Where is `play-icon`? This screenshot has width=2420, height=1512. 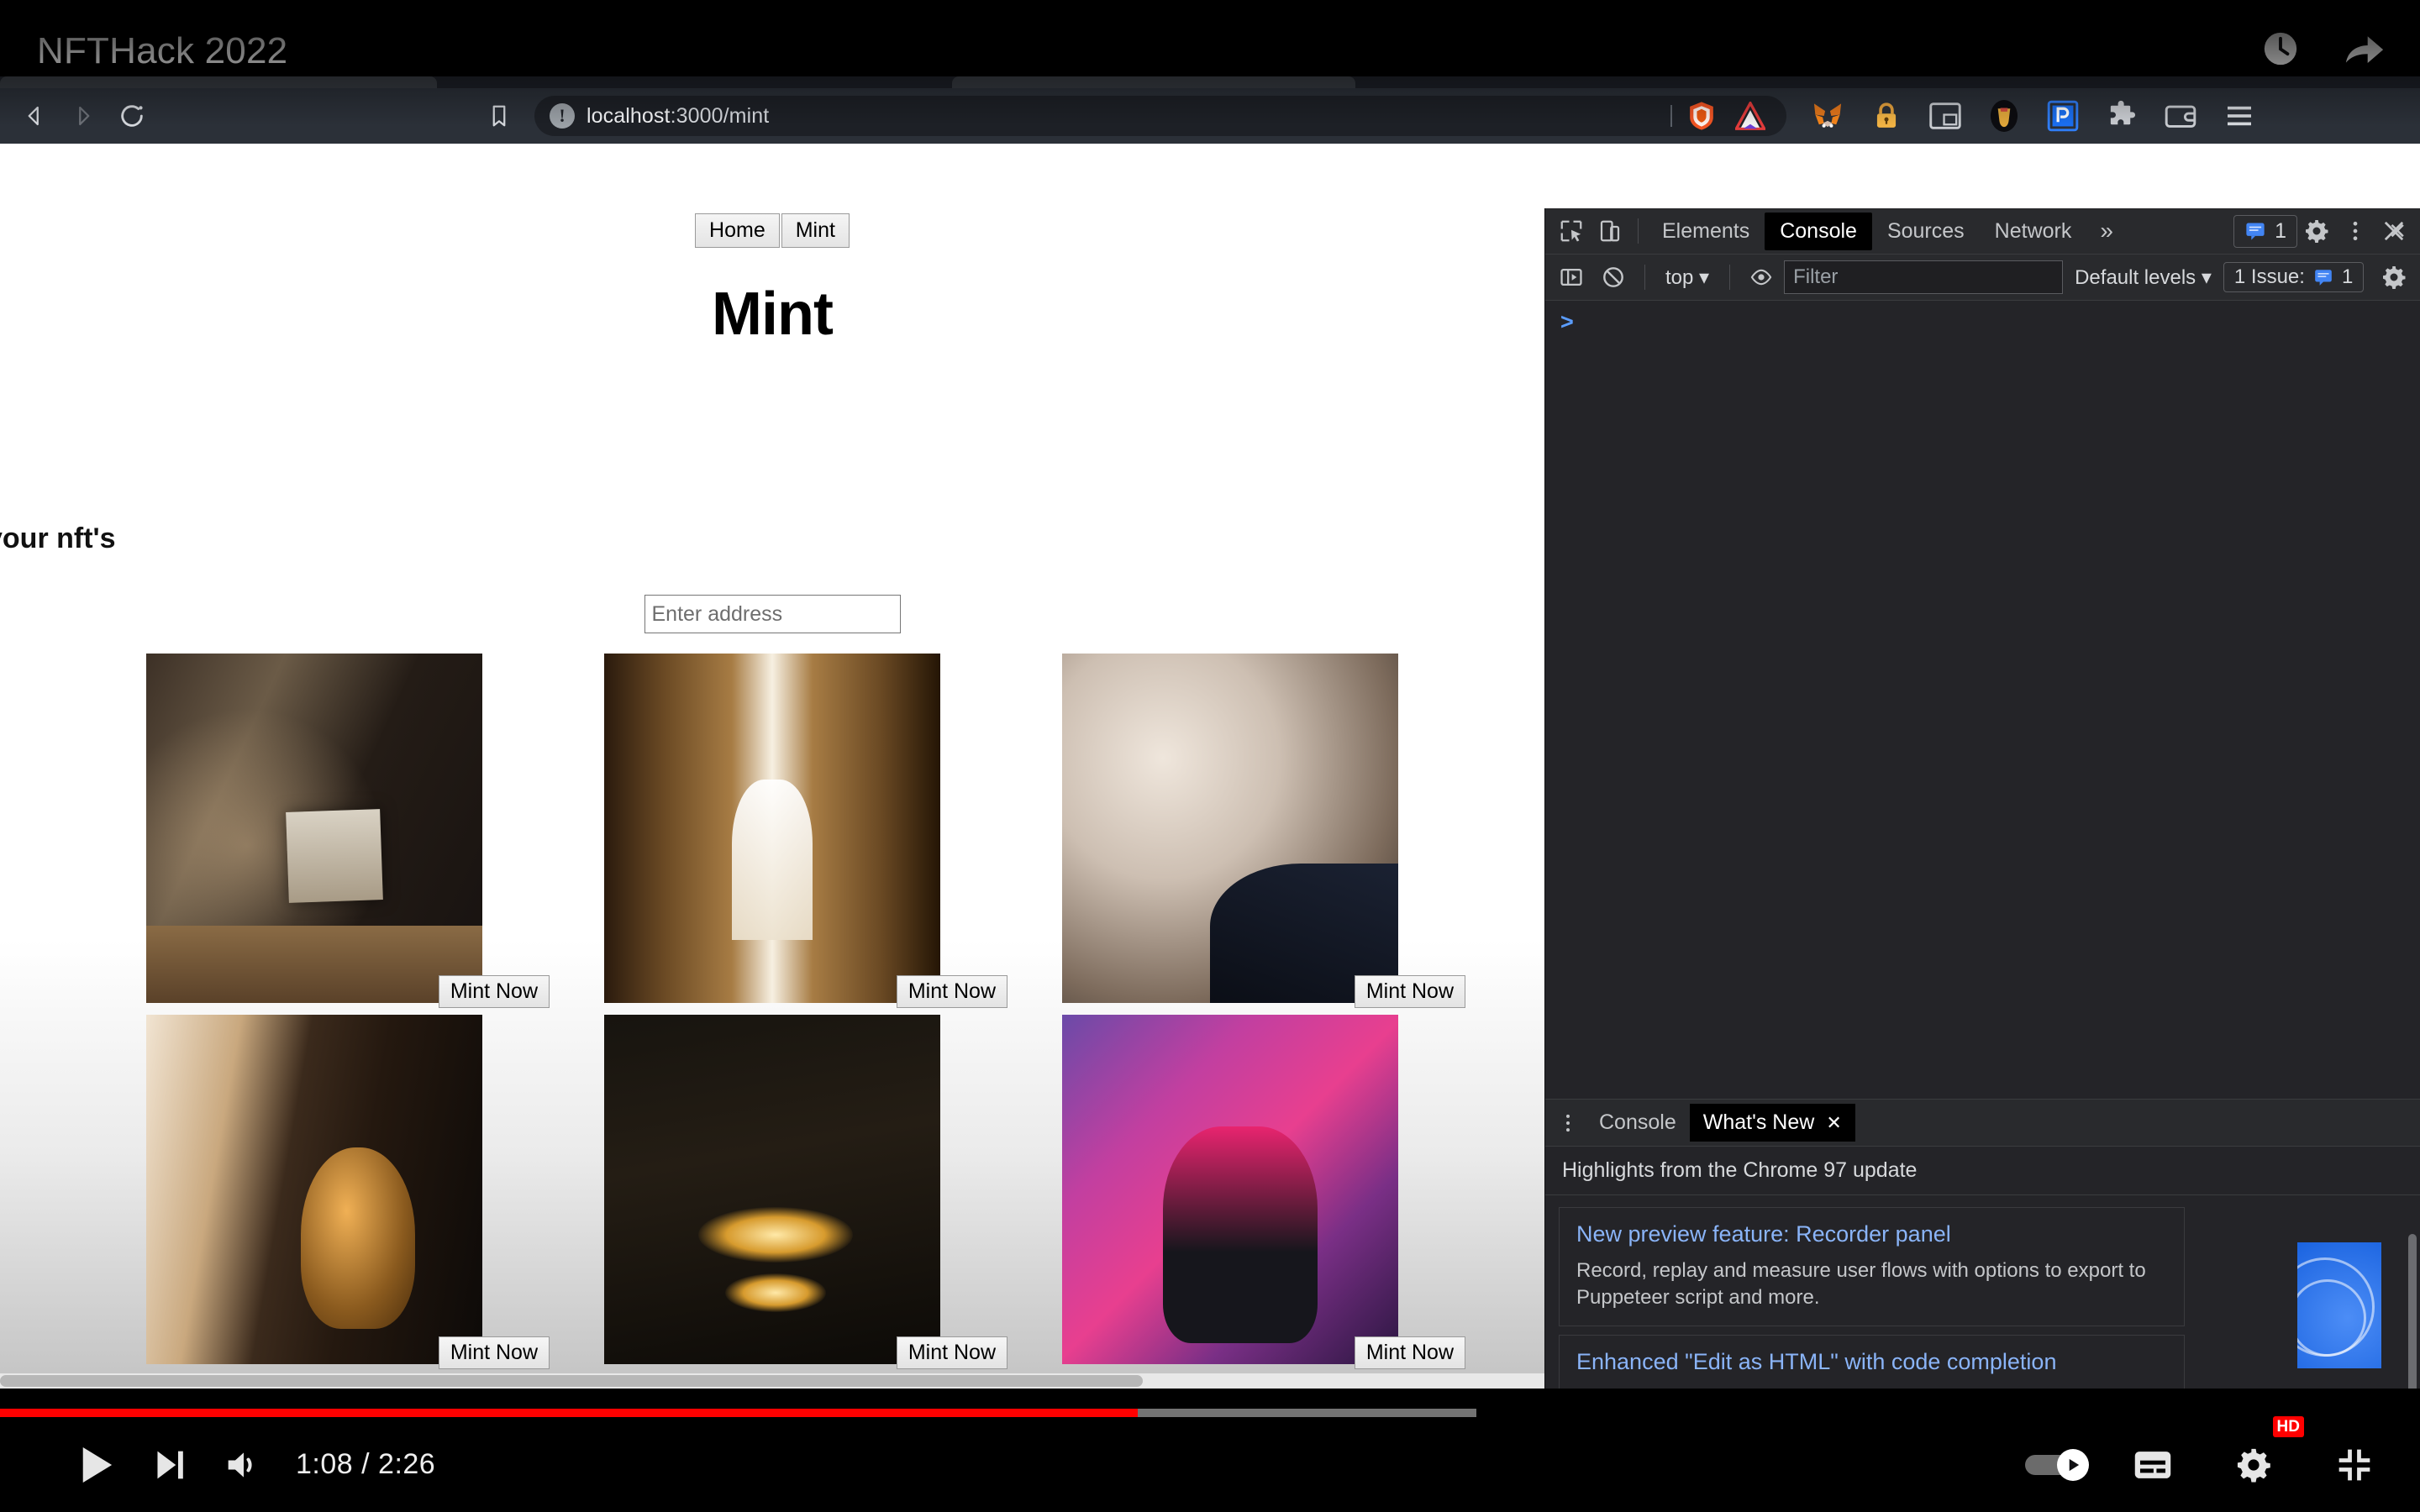
play-icon is located at coordinates (96, 1465).